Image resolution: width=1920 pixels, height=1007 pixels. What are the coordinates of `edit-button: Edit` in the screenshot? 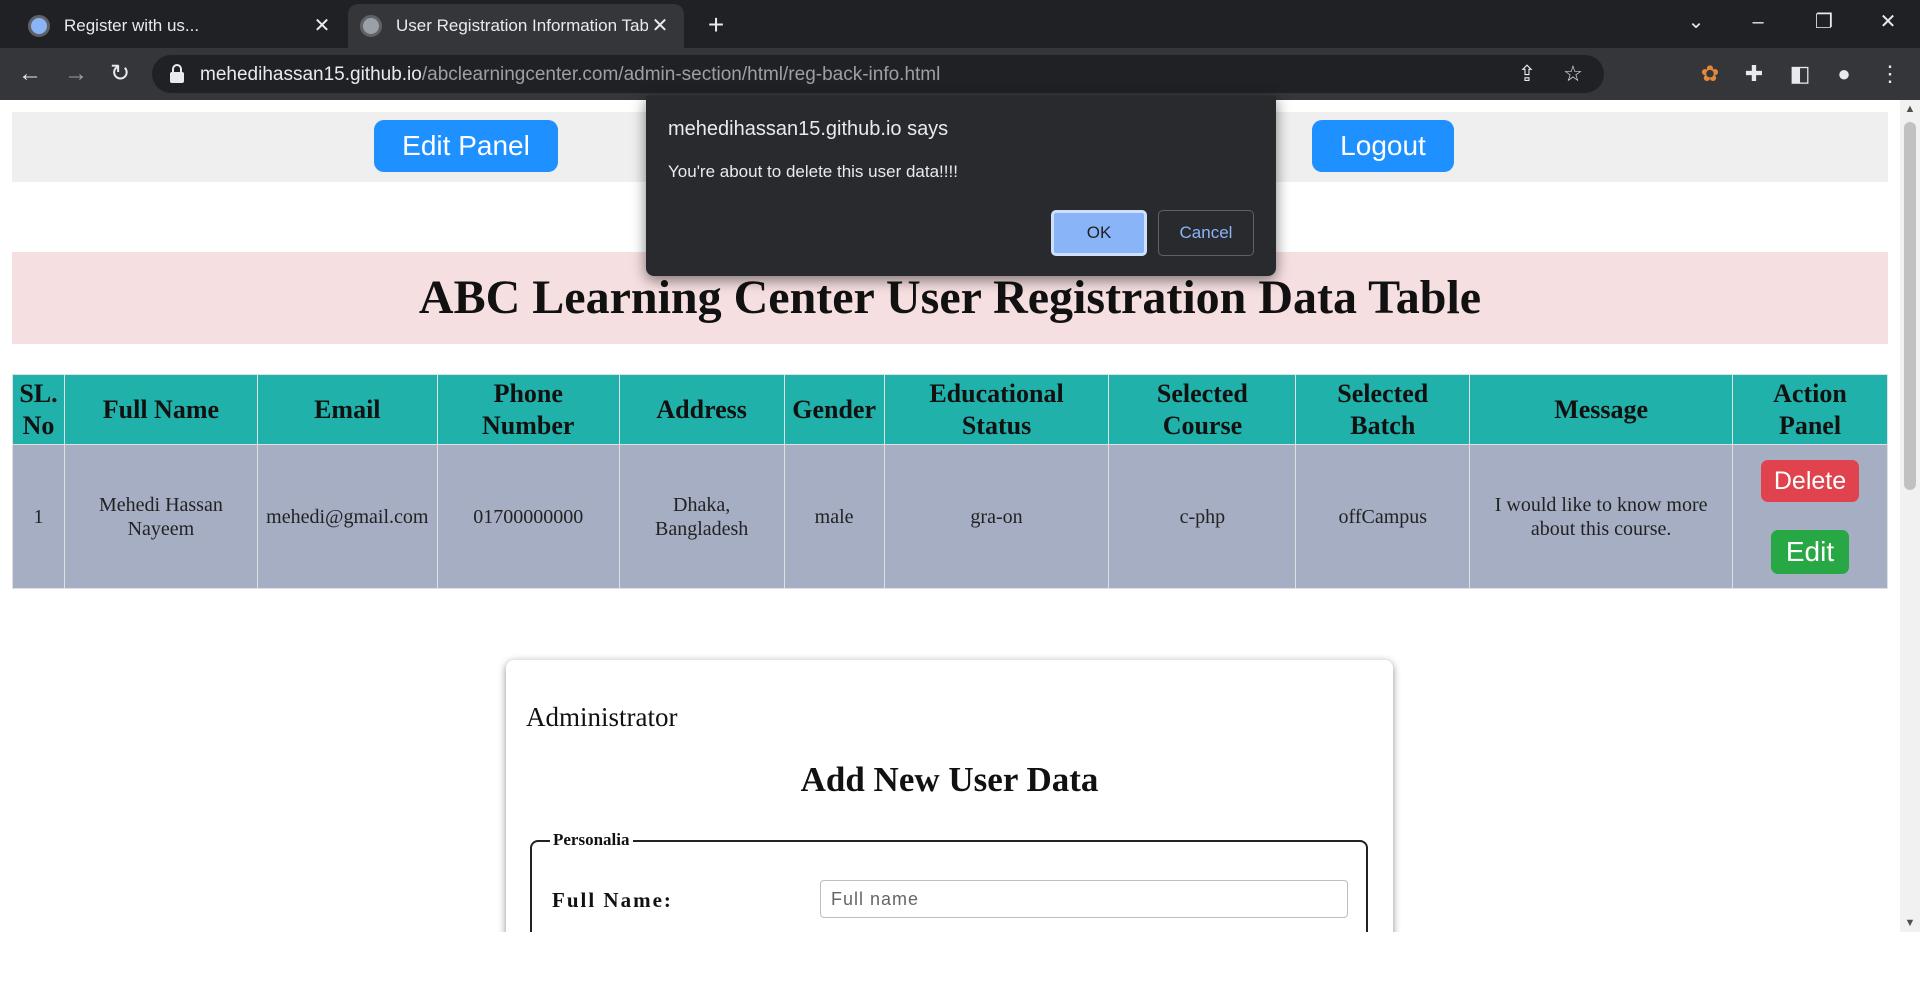 It's located at (1810, 551).